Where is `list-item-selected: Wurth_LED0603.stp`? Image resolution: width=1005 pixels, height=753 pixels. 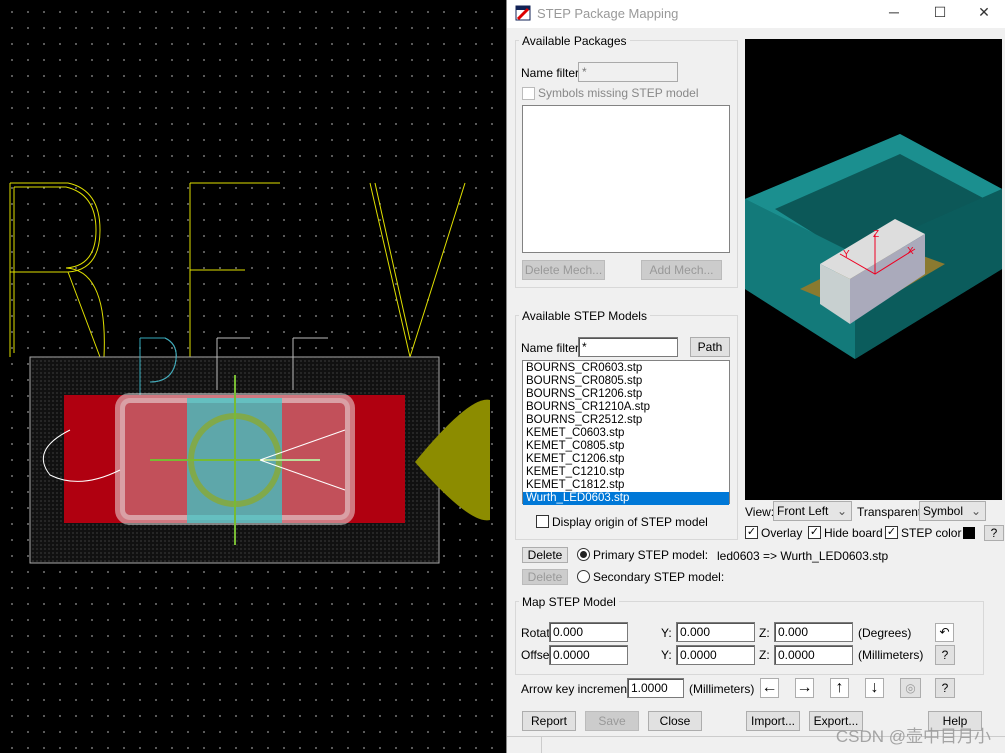
list-item-selected: Wurth_LED0603.stp is located at coordinates (626, 498).